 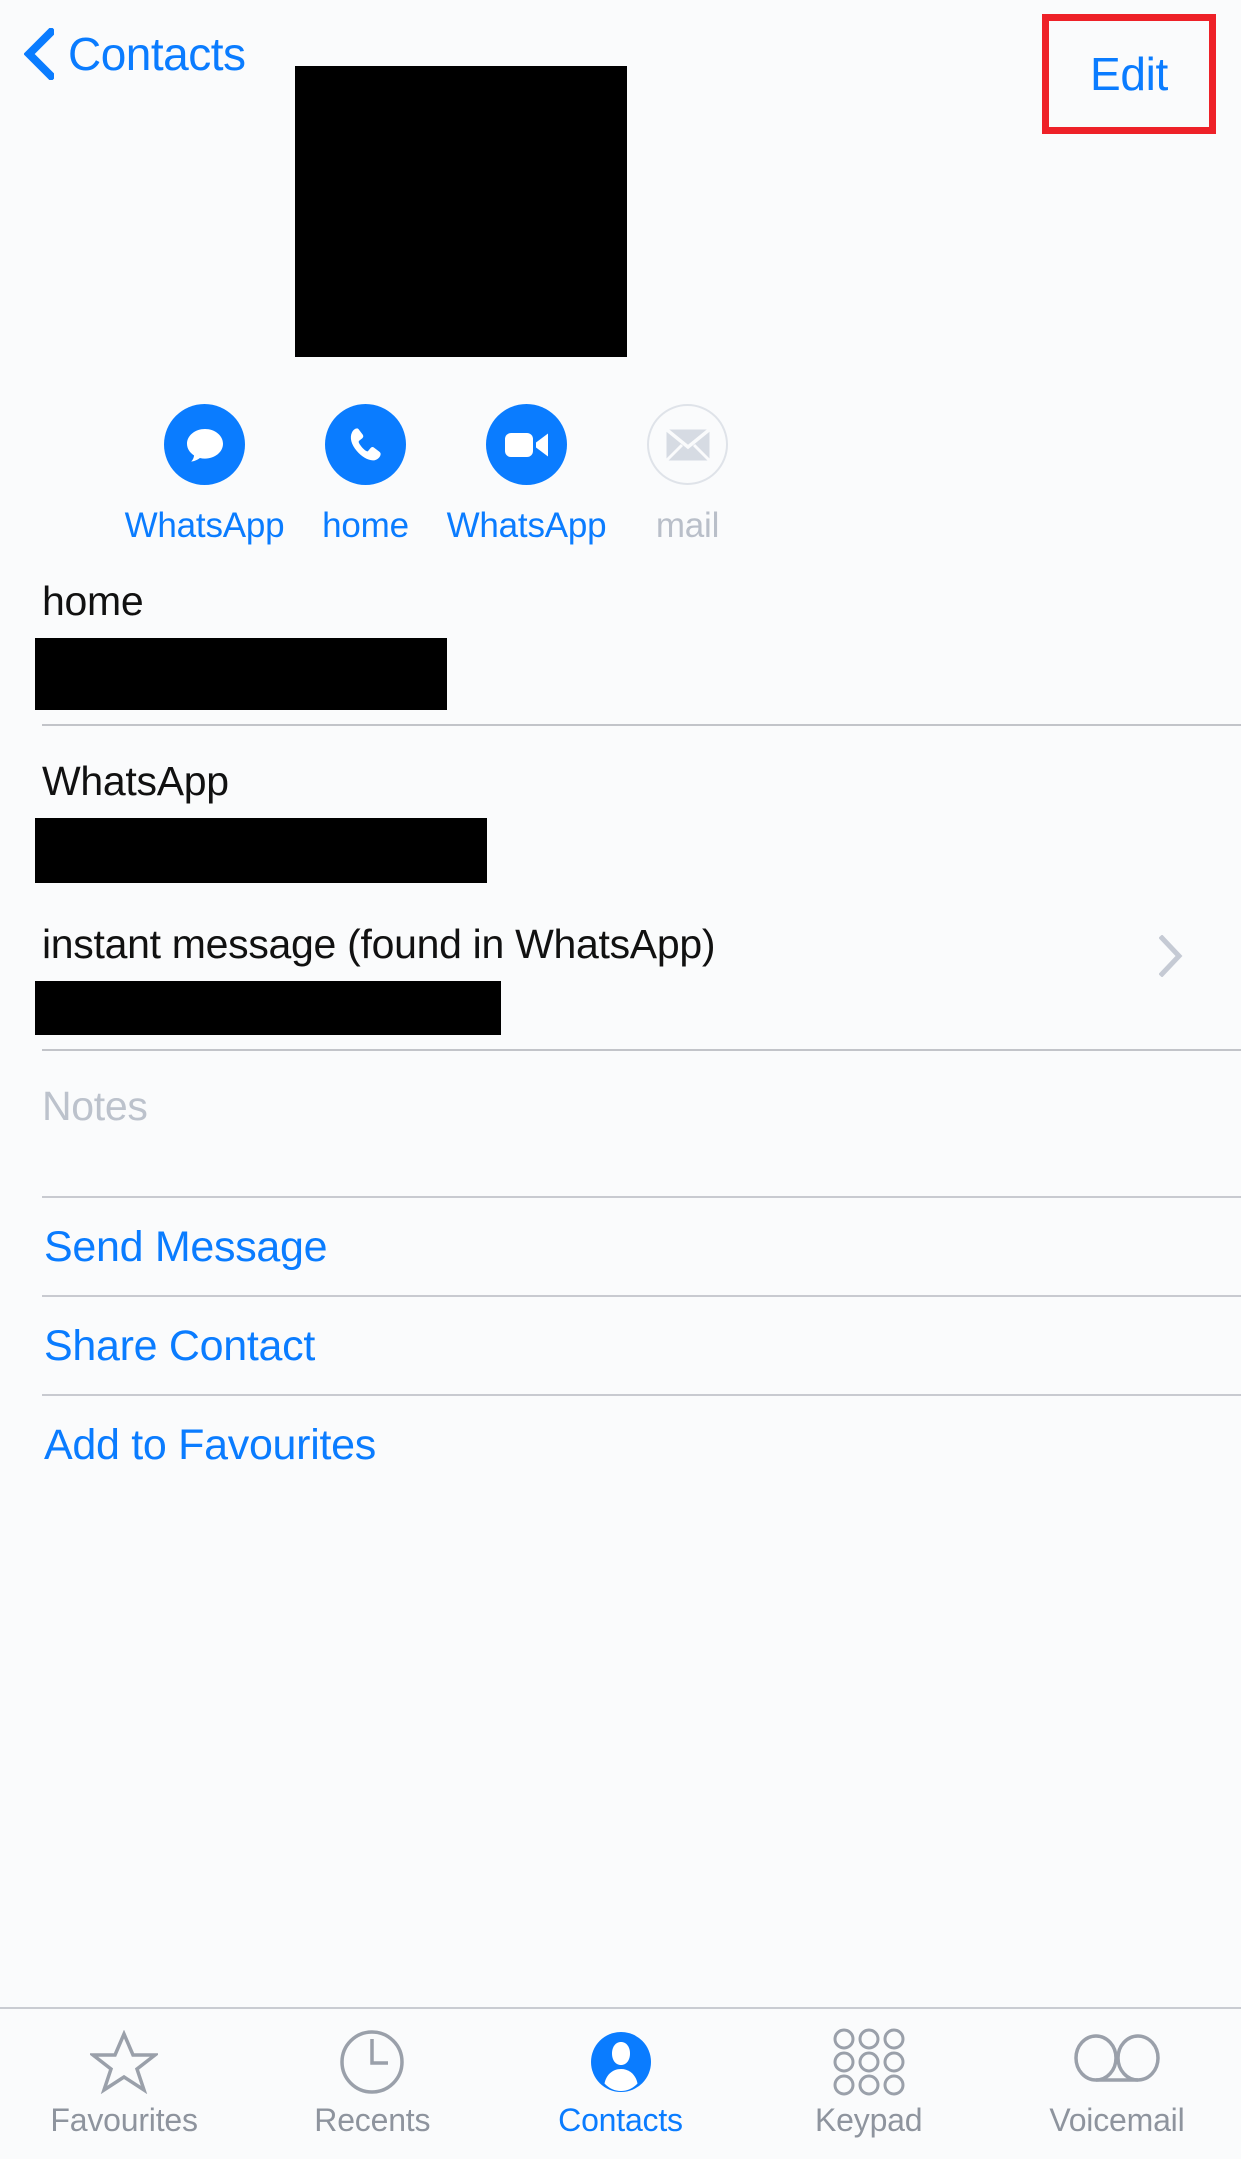 I want to click on tab-voicemail: Voicemail, so click(x=1117, y=2074).